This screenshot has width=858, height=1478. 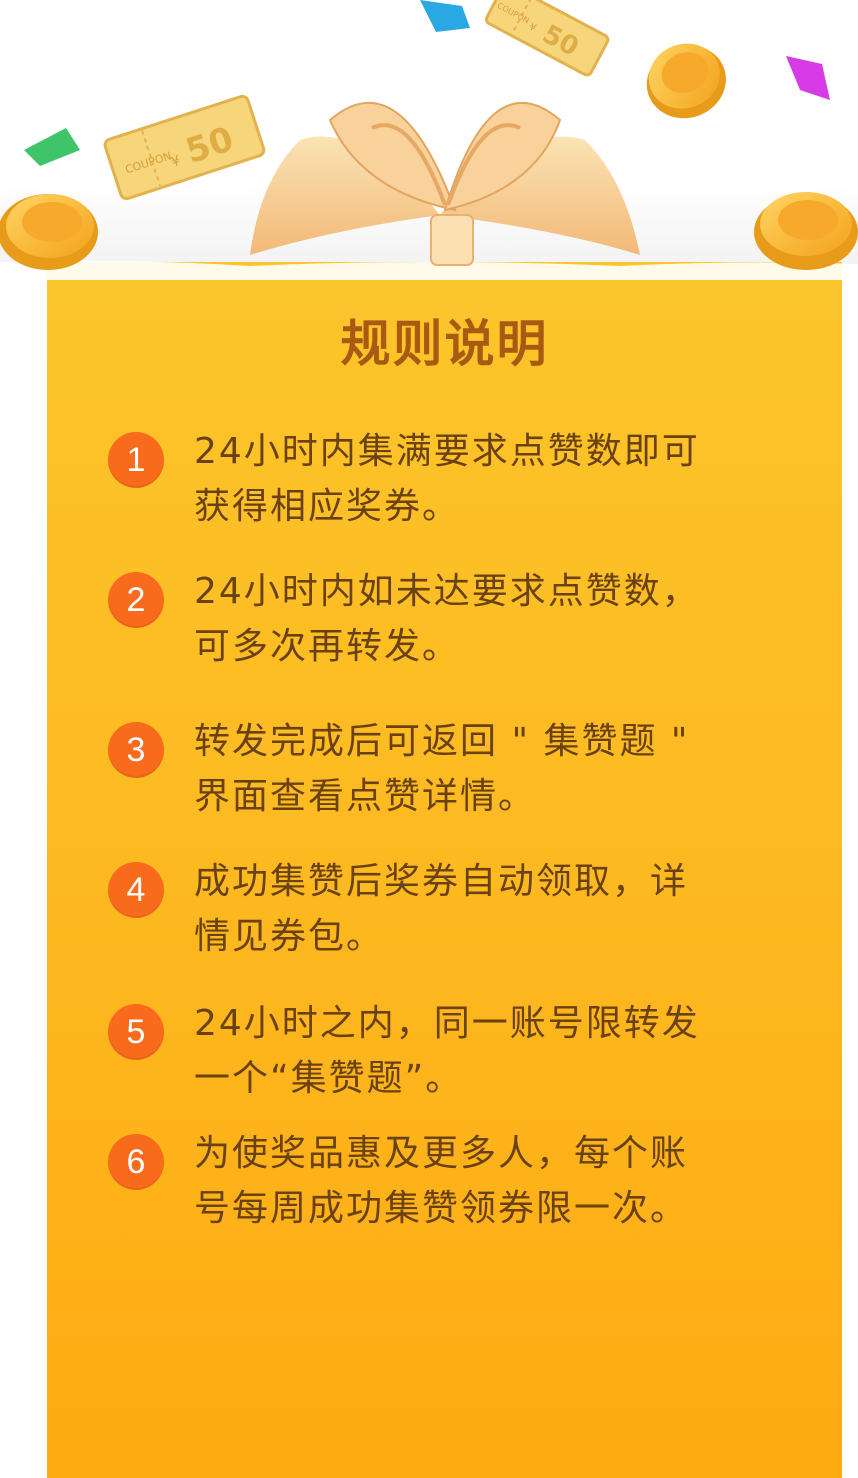 I want to click on rule-number-badge: 4, so click(x=136, y=890).